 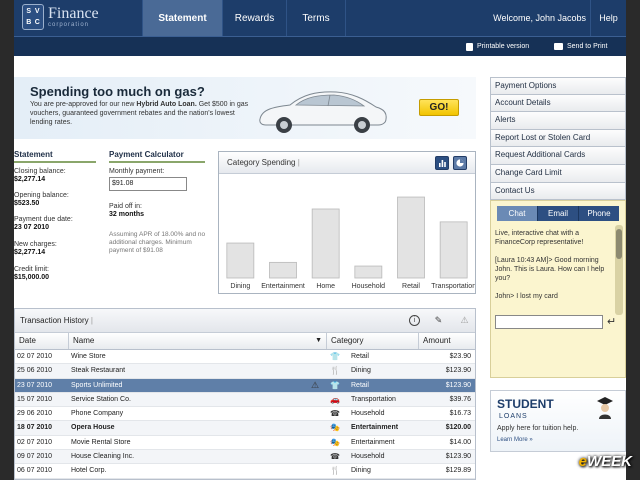 I want to click on phone-icon: ☎, so click(x=335, y=457).